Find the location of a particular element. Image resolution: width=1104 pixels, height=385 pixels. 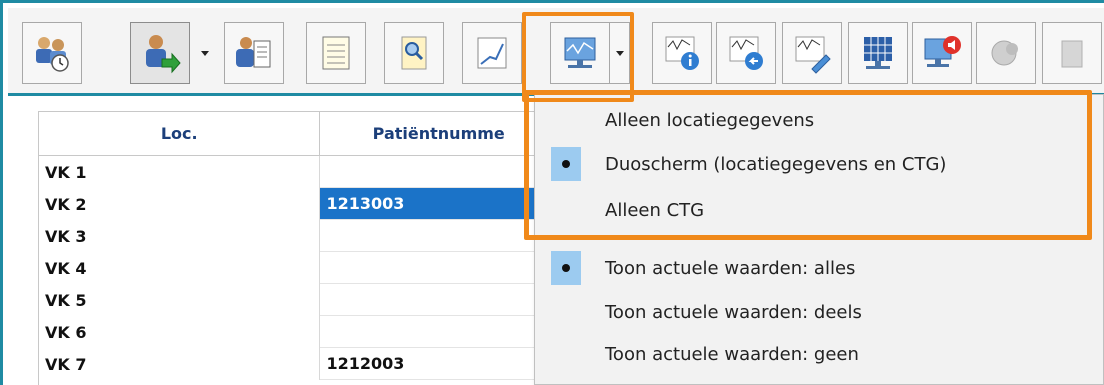

cell-loc: VK 7 is located at coordinates (180, 364).